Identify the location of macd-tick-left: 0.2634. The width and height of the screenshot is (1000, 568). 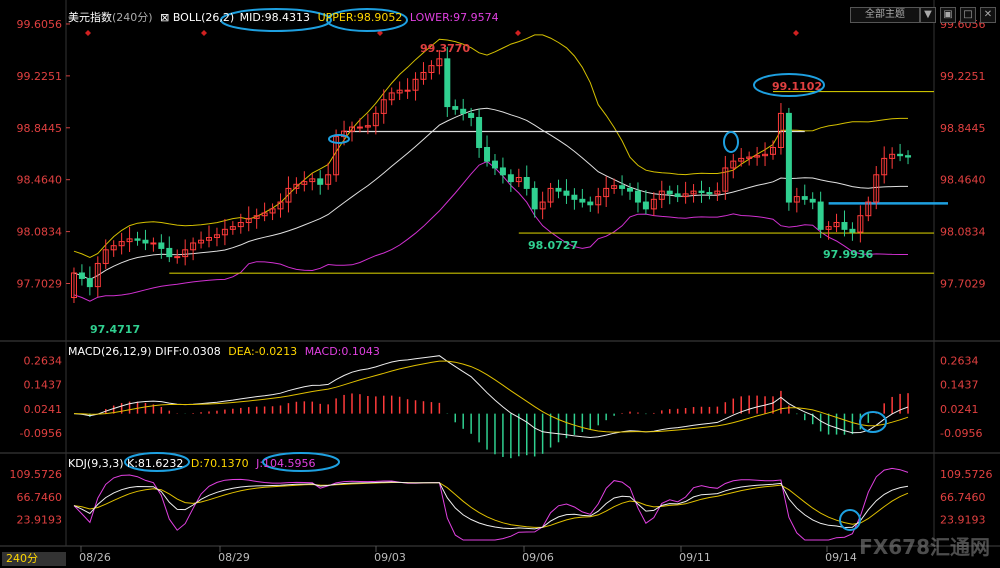
(43, 360).